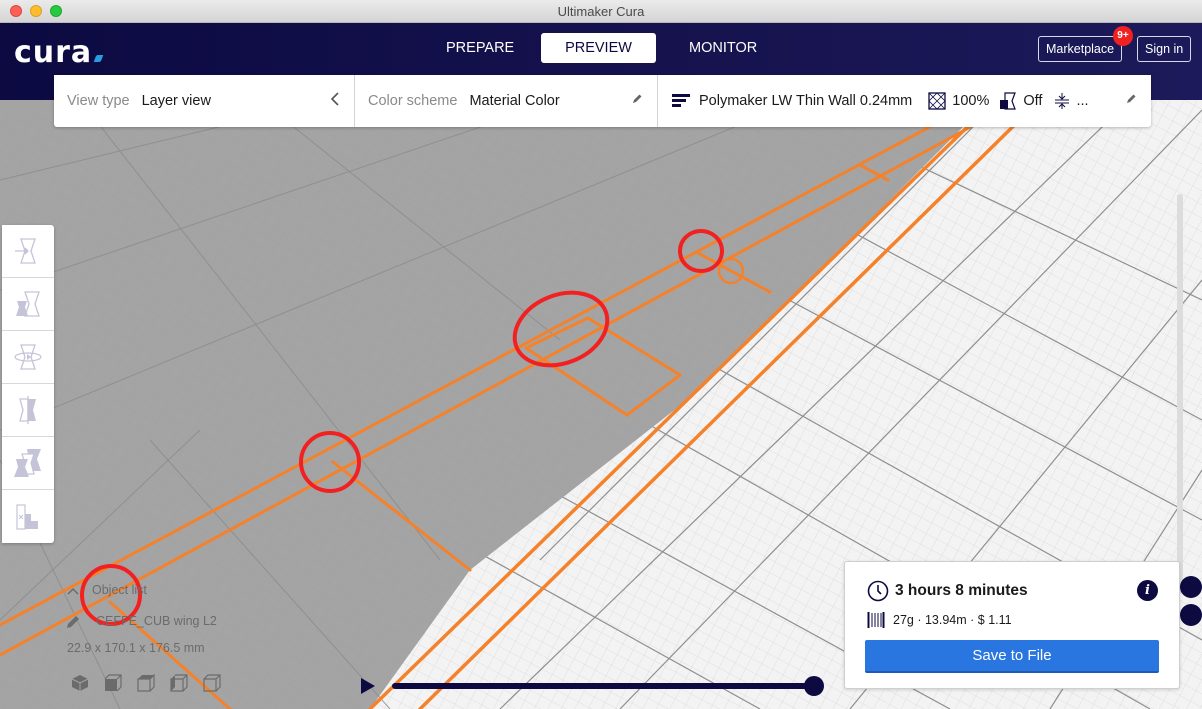 This screenshot has width=1202, height=709. I want to click on scale-tool-button, so click(28, 304).